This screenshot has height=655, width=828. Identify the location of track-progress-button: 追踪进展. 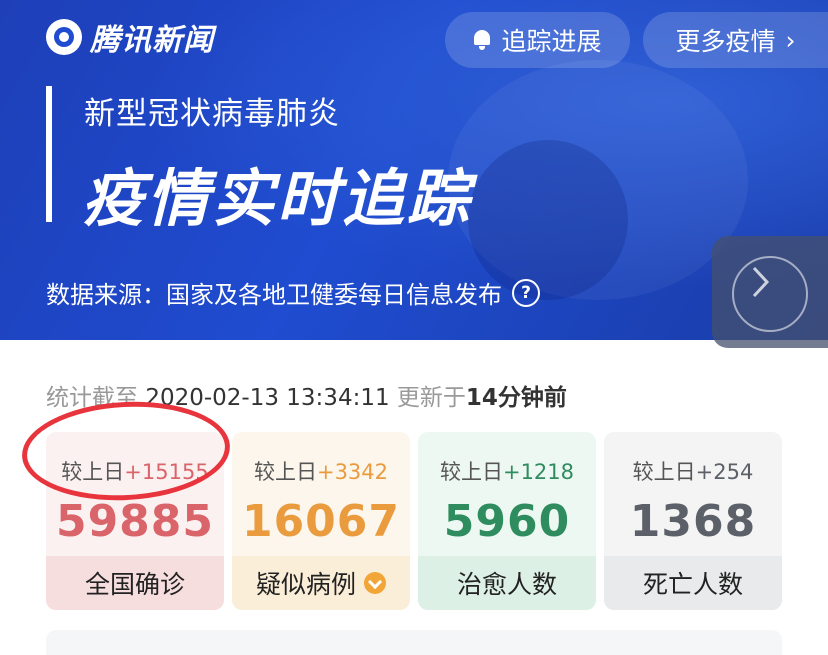
(537, 40).